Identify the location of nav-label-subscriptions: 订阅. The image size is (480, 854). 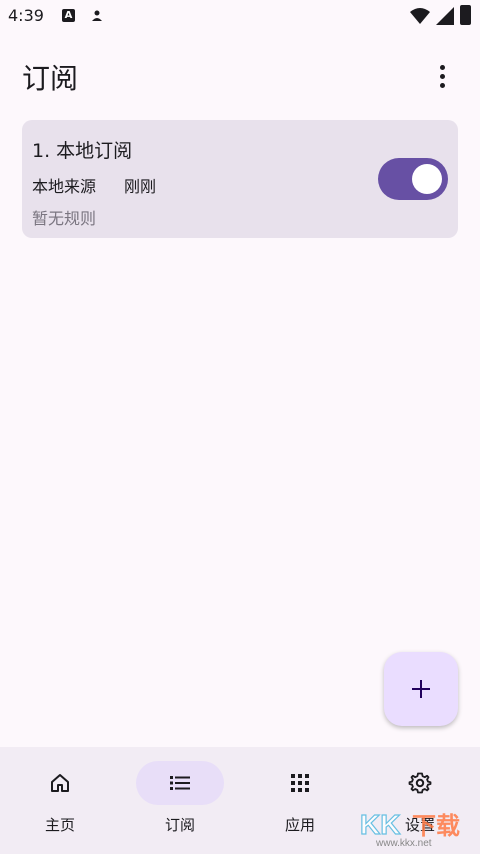
(179, 825).